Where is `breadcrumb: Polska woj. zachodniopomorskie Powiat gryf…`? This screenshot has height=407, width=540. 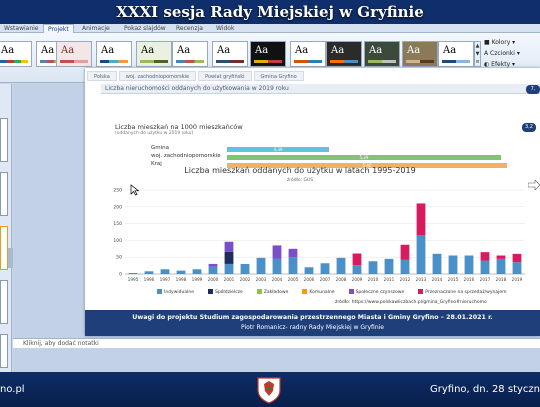 breadcrumb: Polska woj. zachodniopomorskie Powiat gryf… is located at coordinates (196, 76).